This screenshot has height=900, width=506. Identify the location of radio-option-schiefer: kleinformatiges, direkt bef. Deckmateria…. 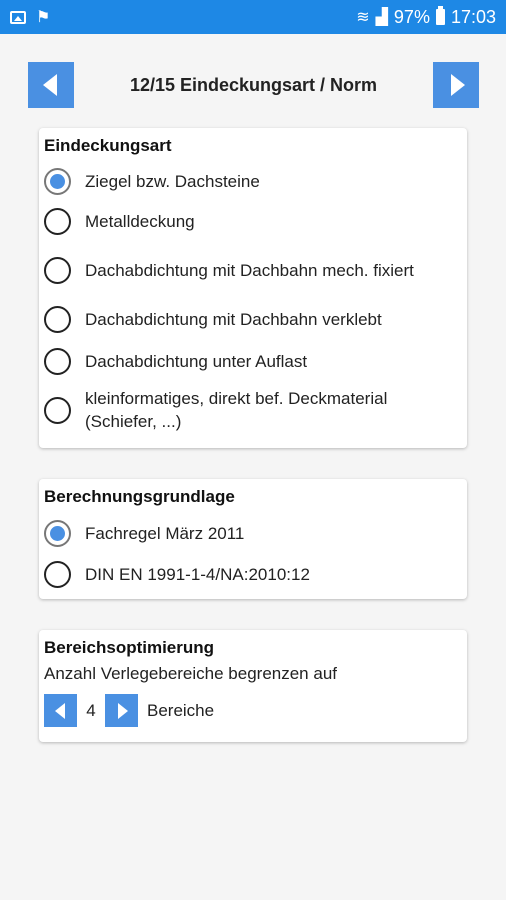
(253, 410).